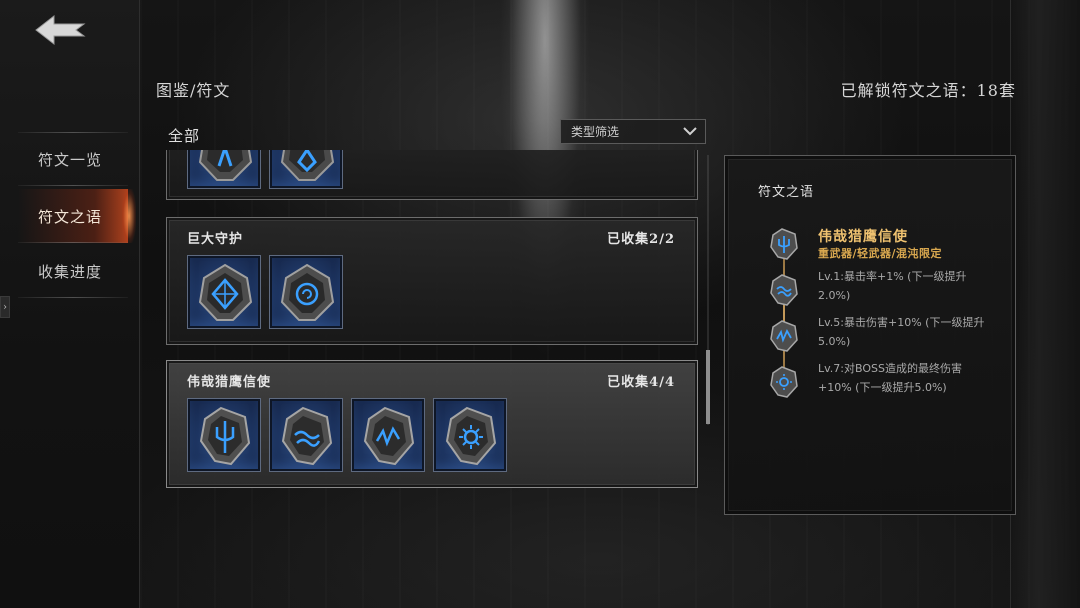 The height and width of the screenshot is (608, 1080). Describe the element at coordinates (901, 332) in the screenshot. I see `effect-level-5: Lv.5:暴击伤害+10% (下一级提升5.0%)` at that location.